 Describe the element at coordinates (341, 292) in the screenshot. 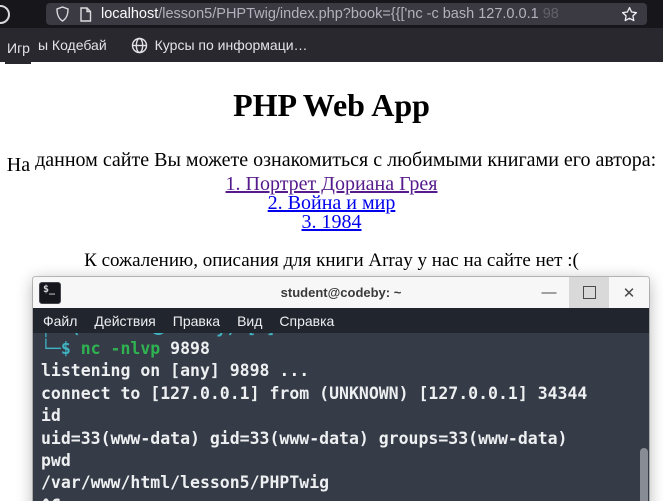

I see `terminal-titlebar: $_ student@codeby: ~ — ✕` at that location.